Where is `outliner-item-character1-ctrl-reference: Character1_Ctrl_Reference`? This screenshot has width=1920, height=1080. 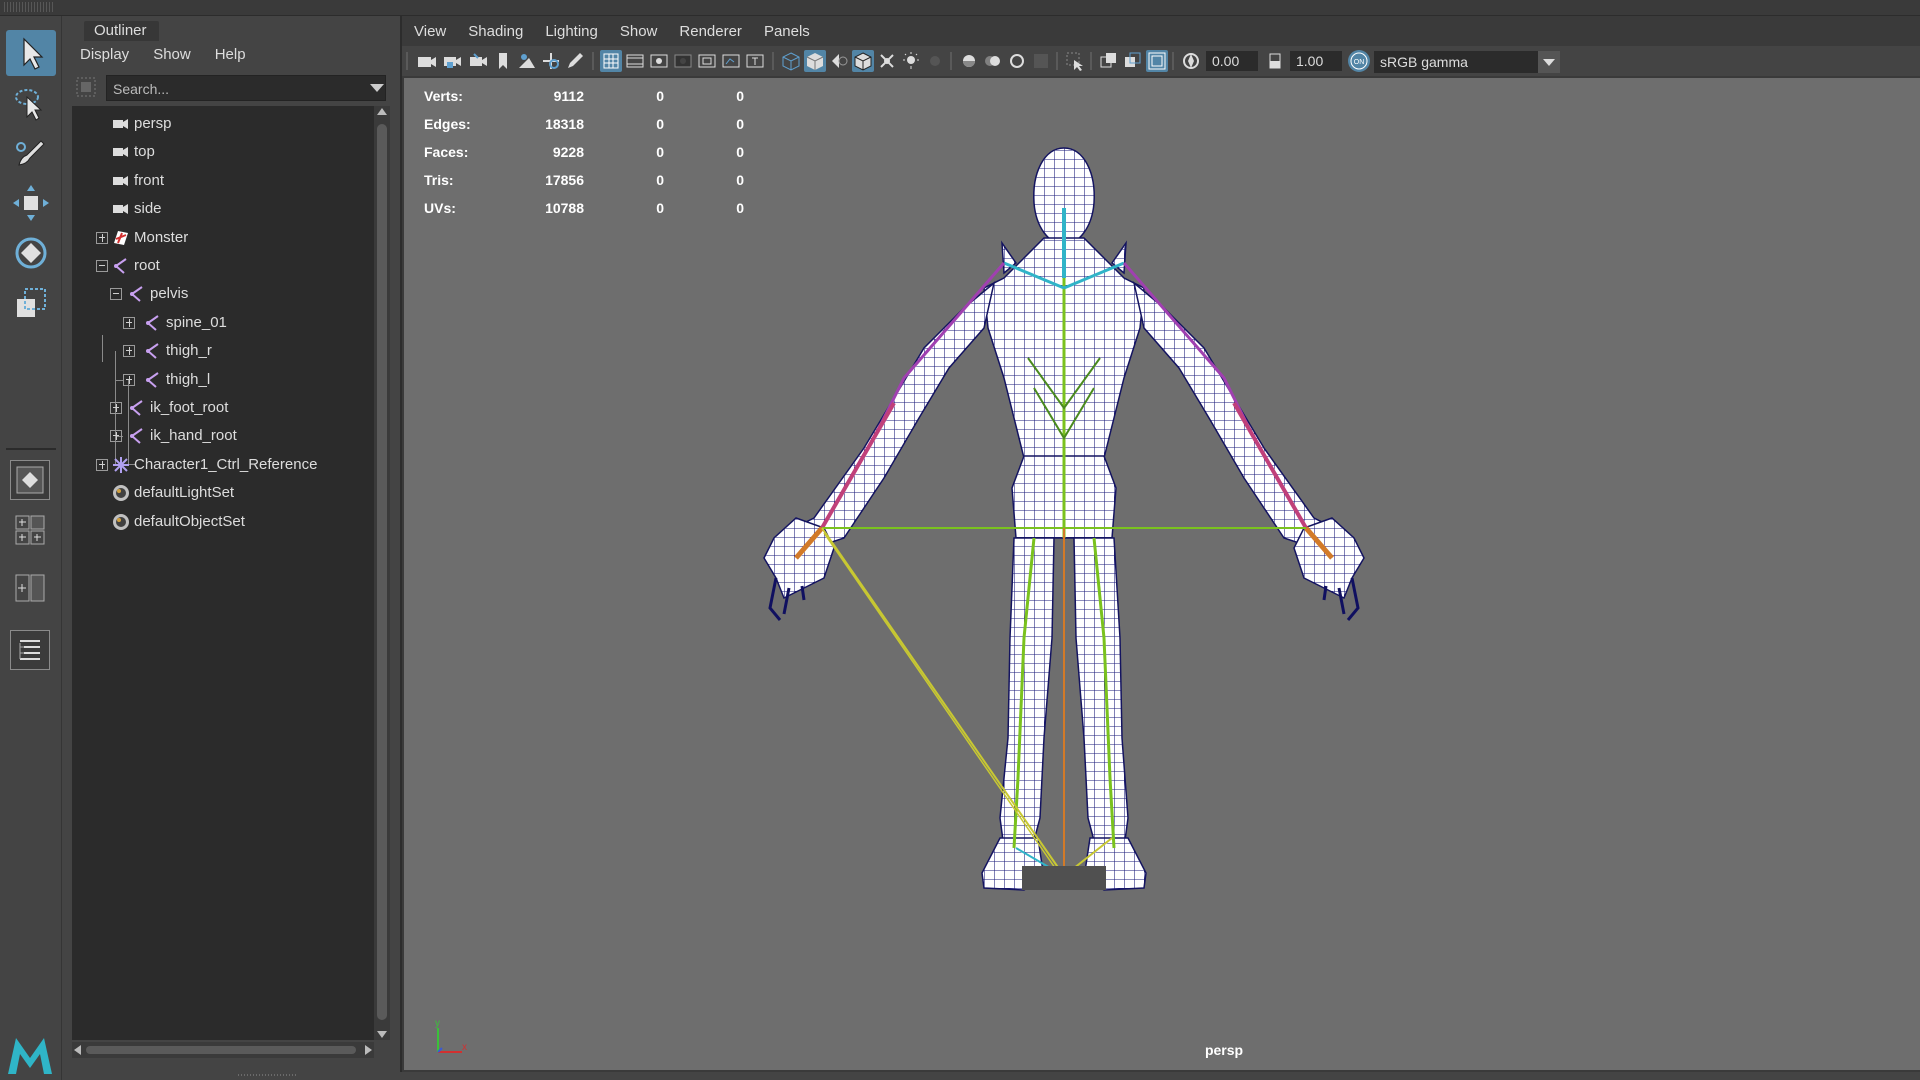 outliner-item-character1-ctrl-reference: Character1_Ctrl_Reference is located at coordinates (223, 465).